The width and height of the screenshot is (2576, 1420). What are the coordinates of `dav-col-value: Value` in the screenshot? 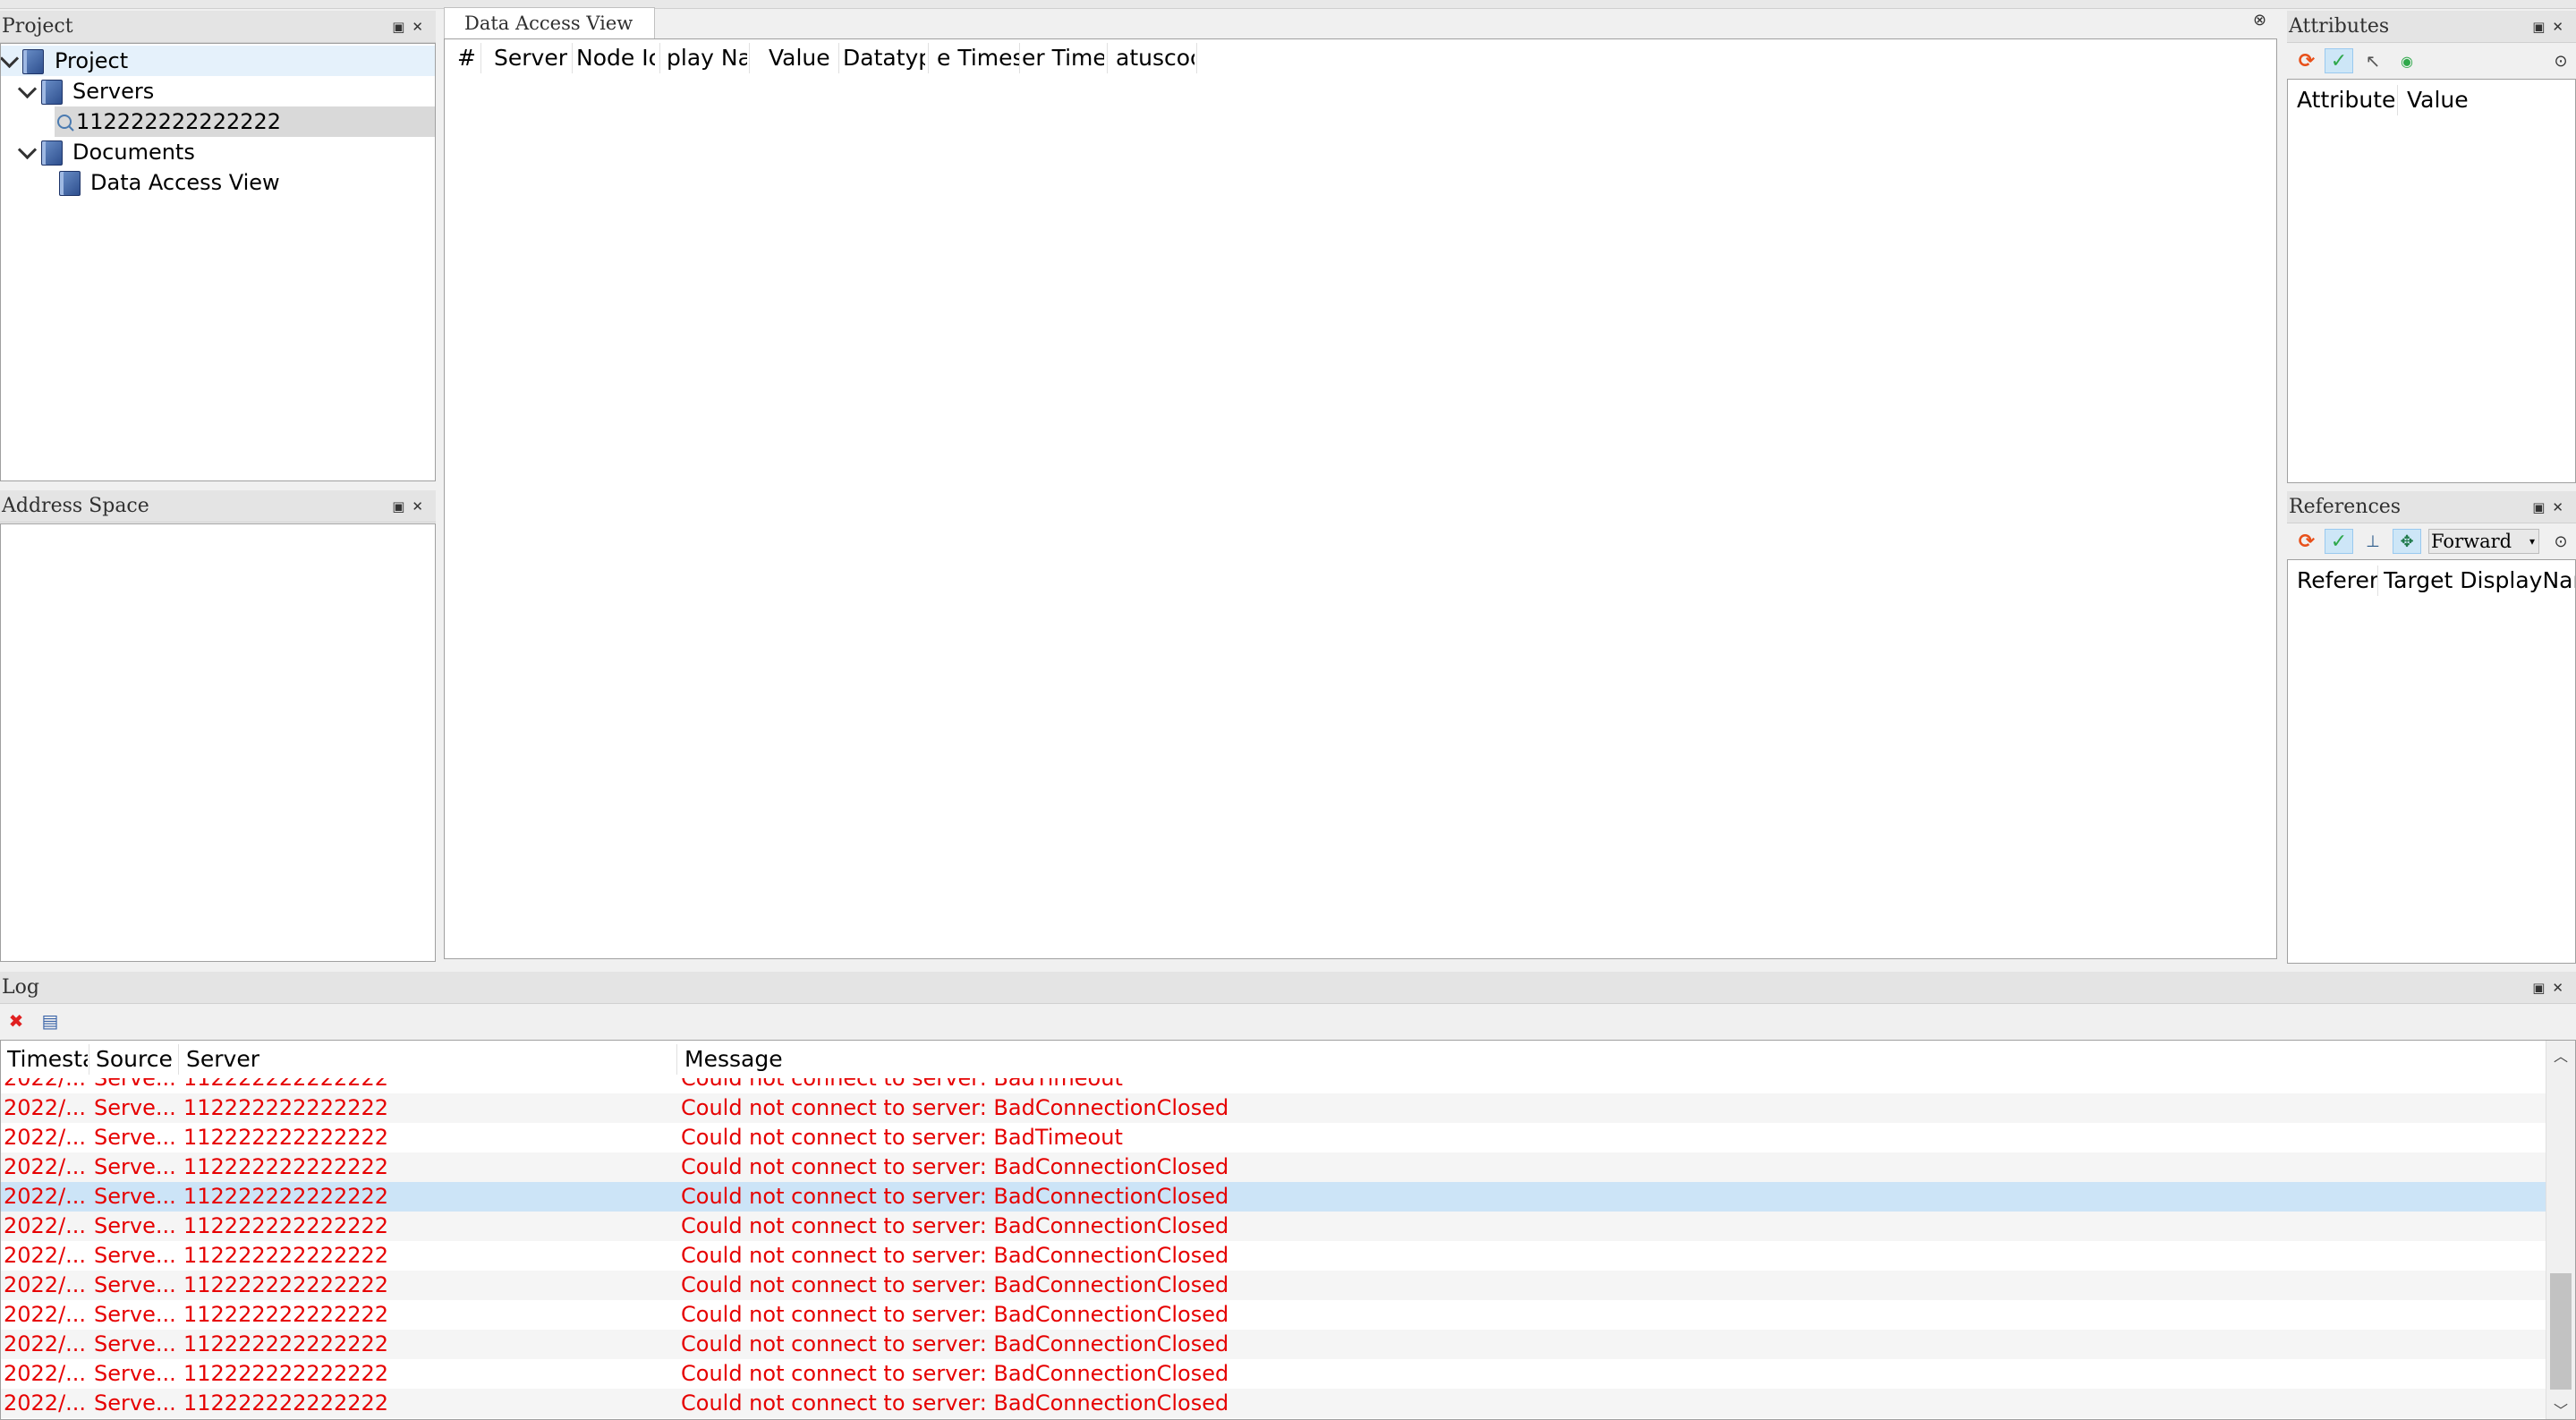 It's located at (804, 58).